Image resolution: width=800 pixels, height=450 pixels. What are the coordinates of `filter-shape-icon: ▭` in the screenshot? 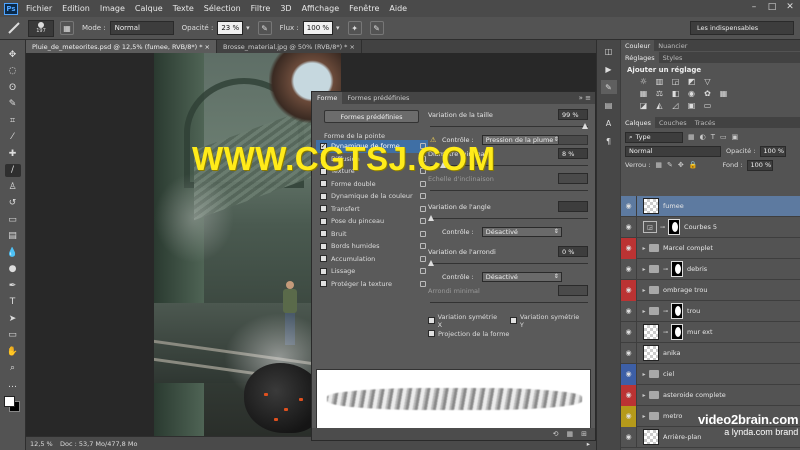 It's located at (723, 137).